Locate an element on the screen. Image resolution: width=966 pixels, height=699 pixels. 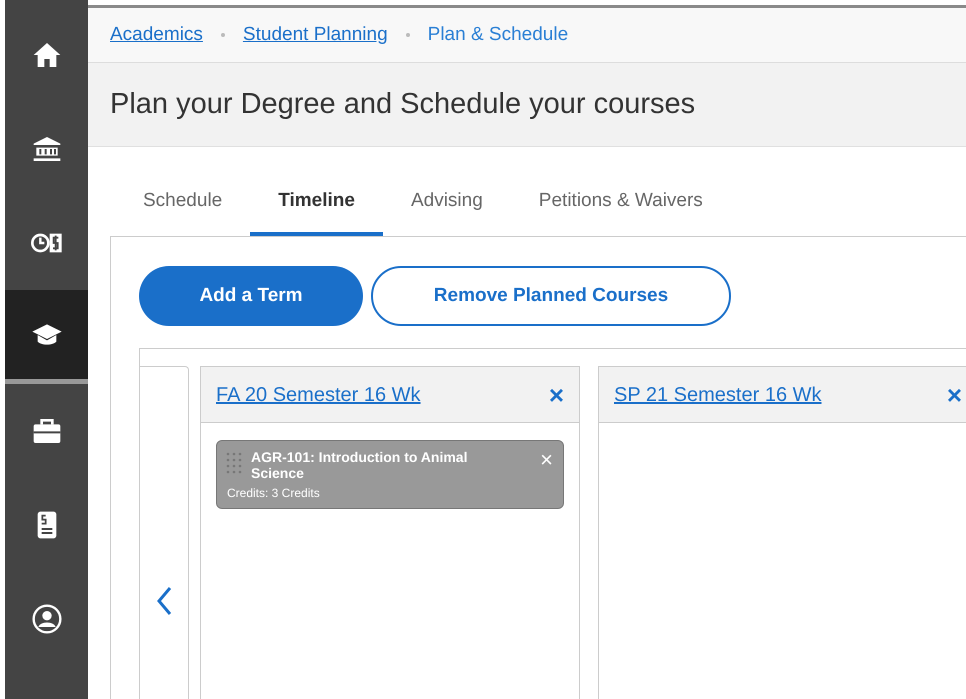
breadcrumb-link: Academics is located at coordinates (156, 35).